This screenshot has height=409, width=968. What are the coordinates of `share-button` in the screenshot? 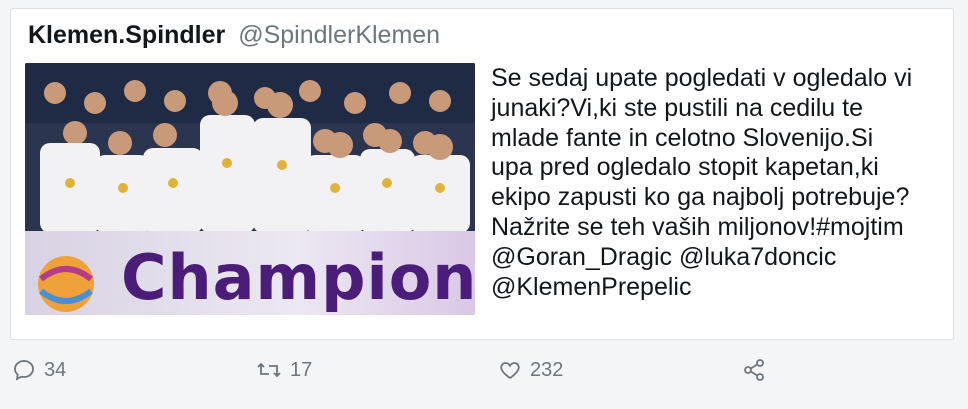 It's located at (754, 370).